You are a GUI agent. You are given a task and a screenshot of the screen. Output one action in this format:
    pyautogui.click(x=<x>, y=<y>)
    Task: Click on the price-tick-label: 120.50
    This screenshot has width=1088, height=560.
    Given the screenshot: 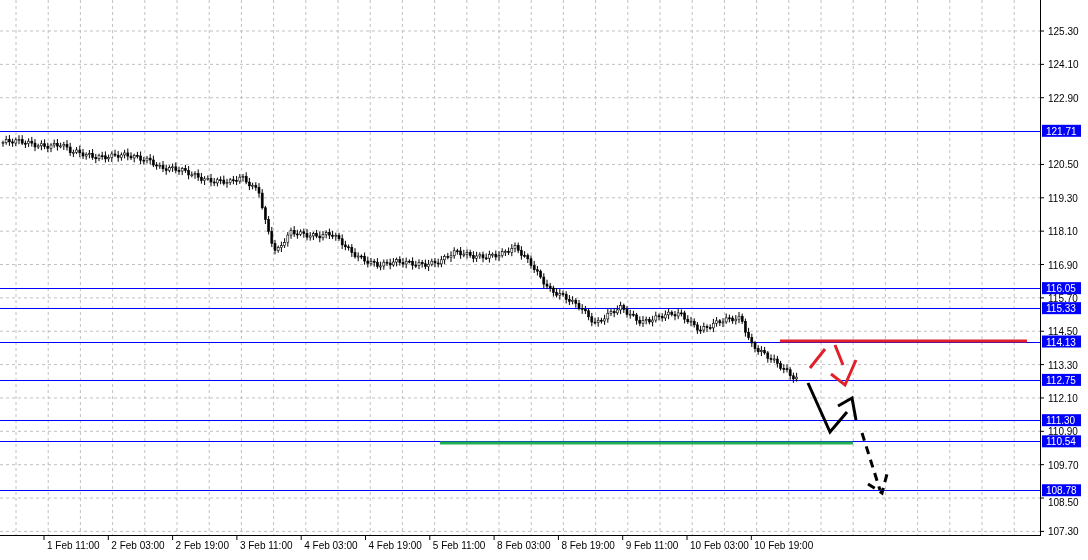 What is the action you would take?
    pyautogui.click(x=1063, y=165)
    